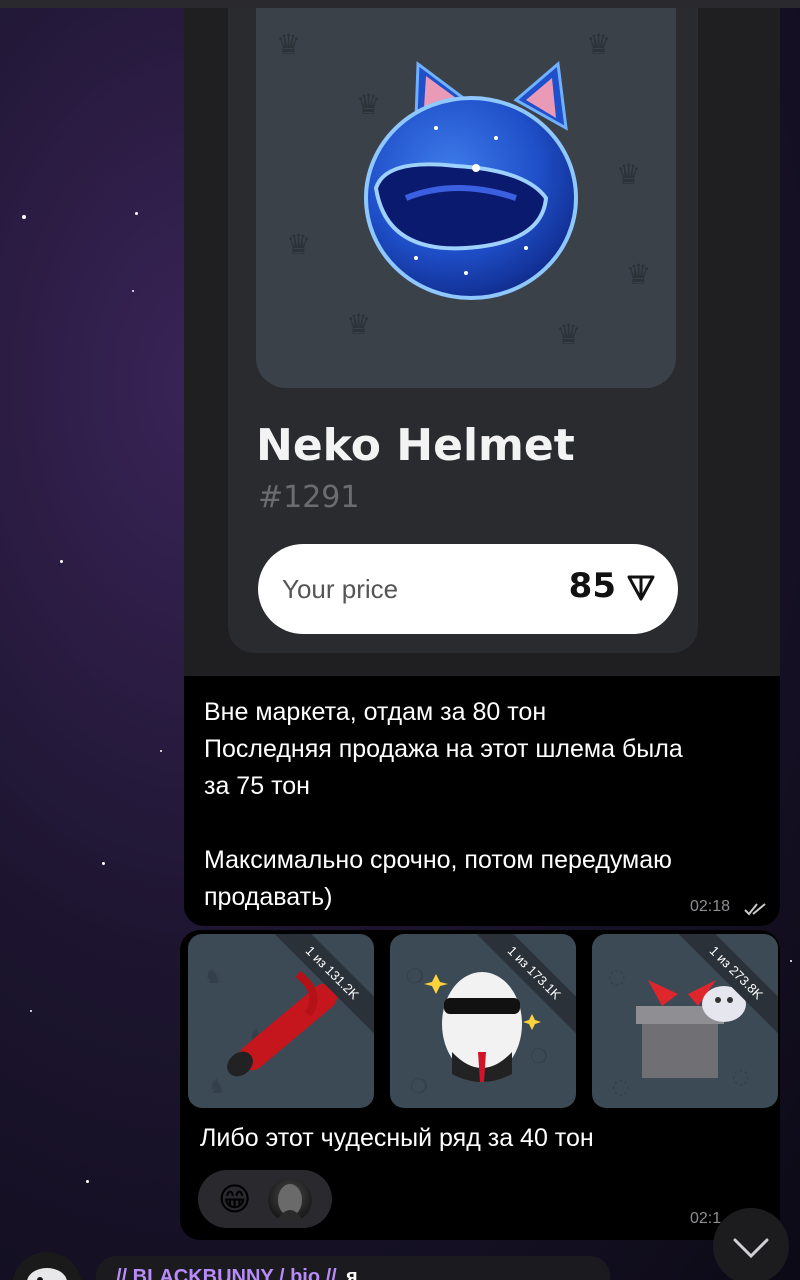 Image resolution: width=800 pixels, height=1280 pixels. What do you see at coordinates (226, 1273) in the screenshot?
I see `sender-name: // BLACKBUNNY / bio //` at bounding box center [226, 1273].